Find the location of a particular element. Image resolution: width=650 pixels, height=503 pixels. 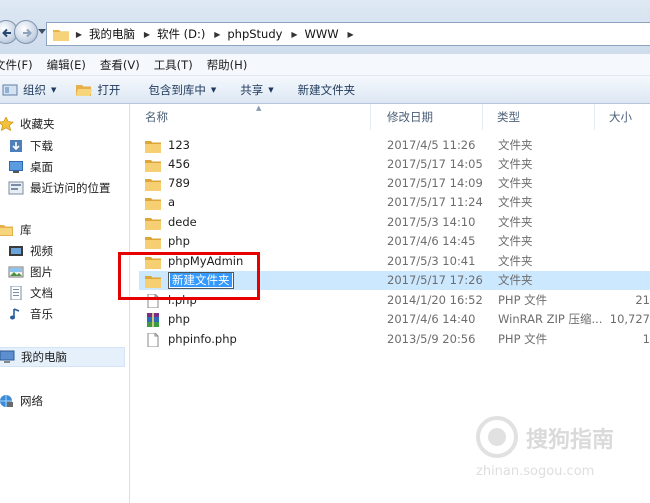

breadcrumb-label: WWW is located at coordinates (321, 34).